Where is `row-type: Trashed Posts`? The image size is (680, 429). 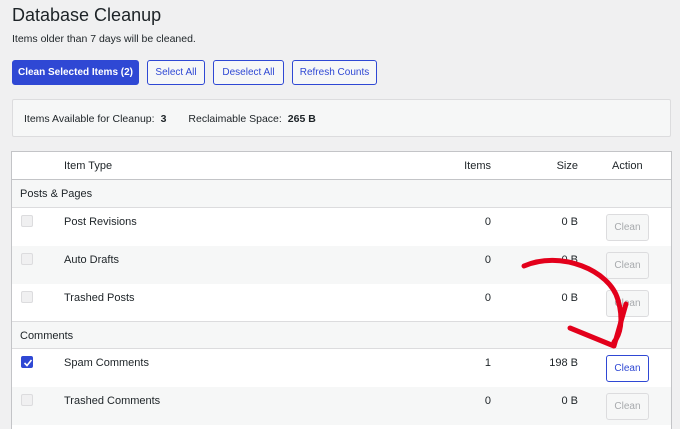
row-type: Trashed Posts is located at coordinates (99, 298).